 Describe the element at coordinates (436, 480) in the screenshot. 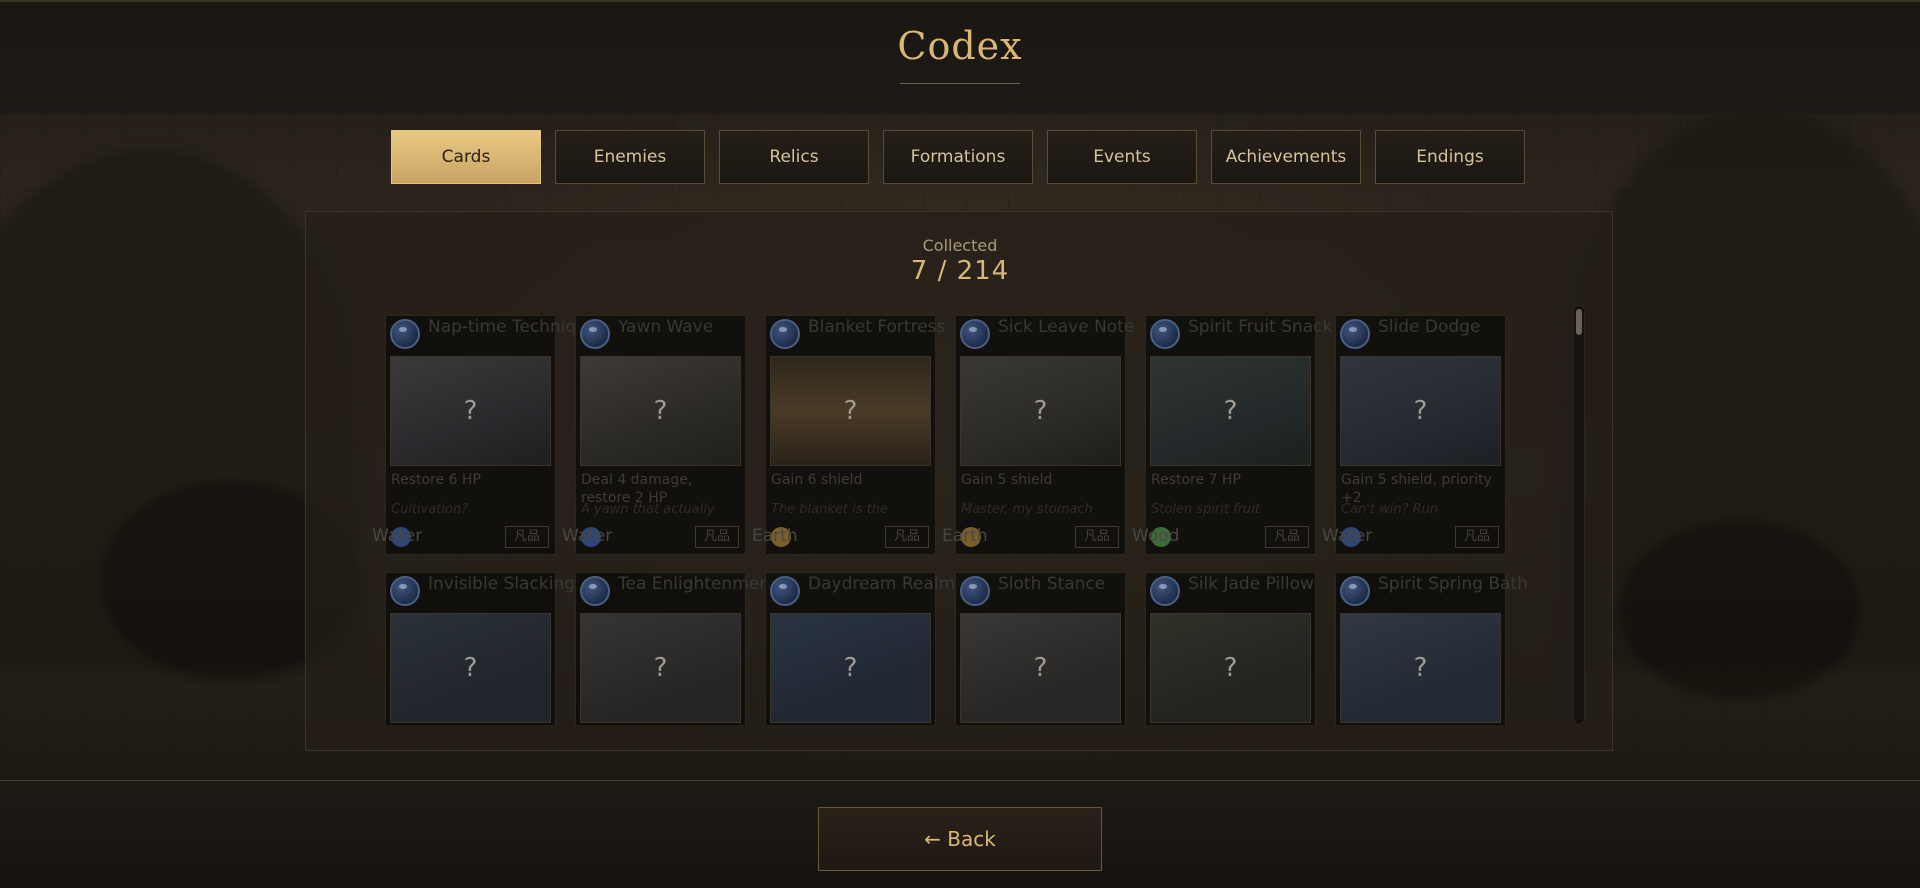

I see `card-description: Restore 6 HP` at that location.